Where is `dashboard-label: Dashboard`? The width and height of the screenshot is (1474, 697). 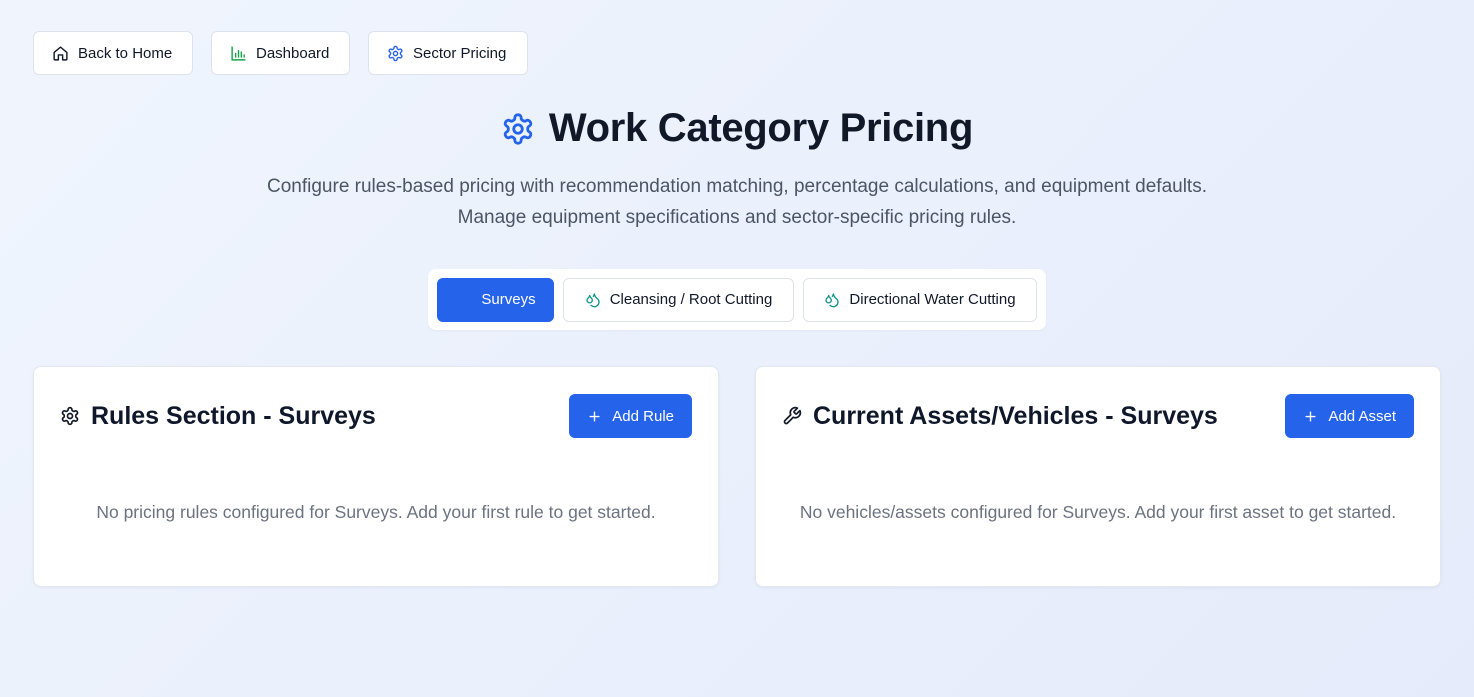
dashboard-label: Dashboard is located at coordinates (293, 53).